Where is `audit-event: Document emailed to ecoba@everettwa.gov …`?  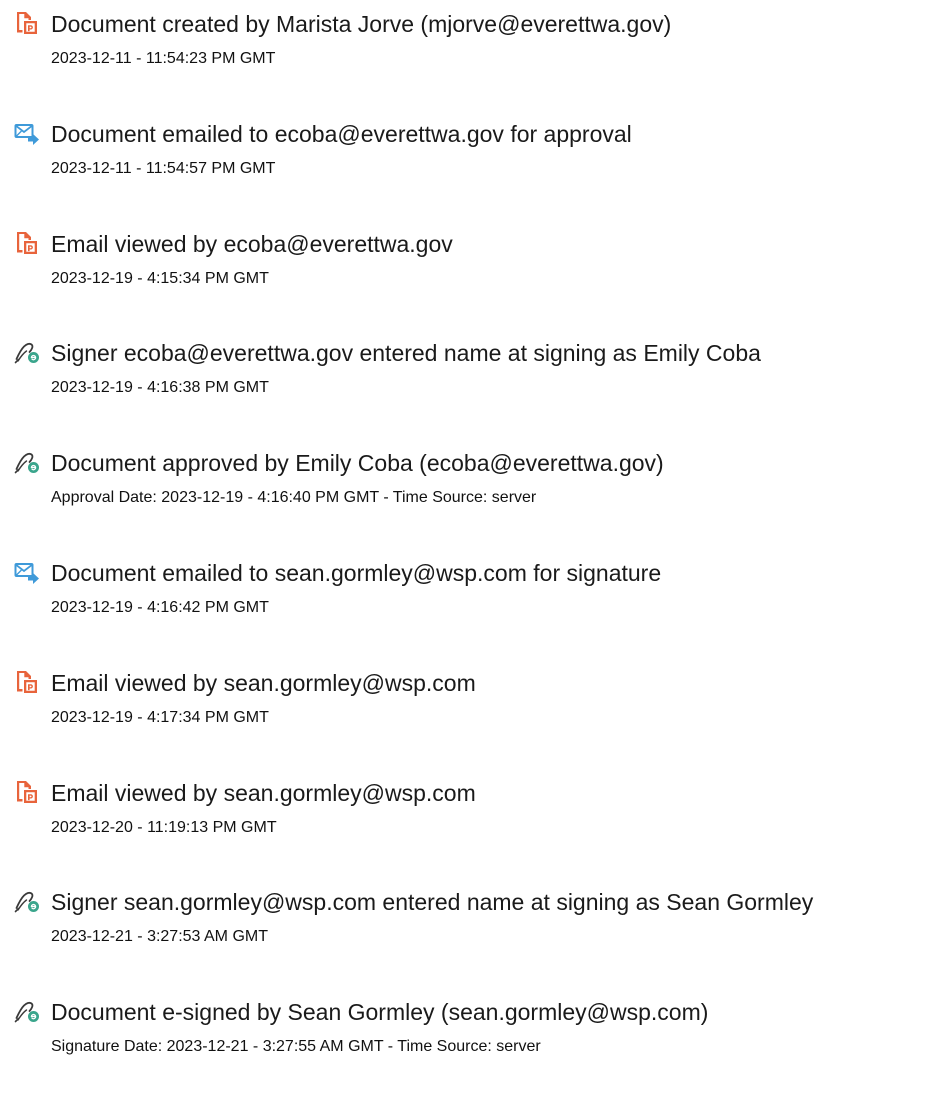
audit-event: Document emailed to ecoba@everettwa.gov … is located at coordinates (466, 169).